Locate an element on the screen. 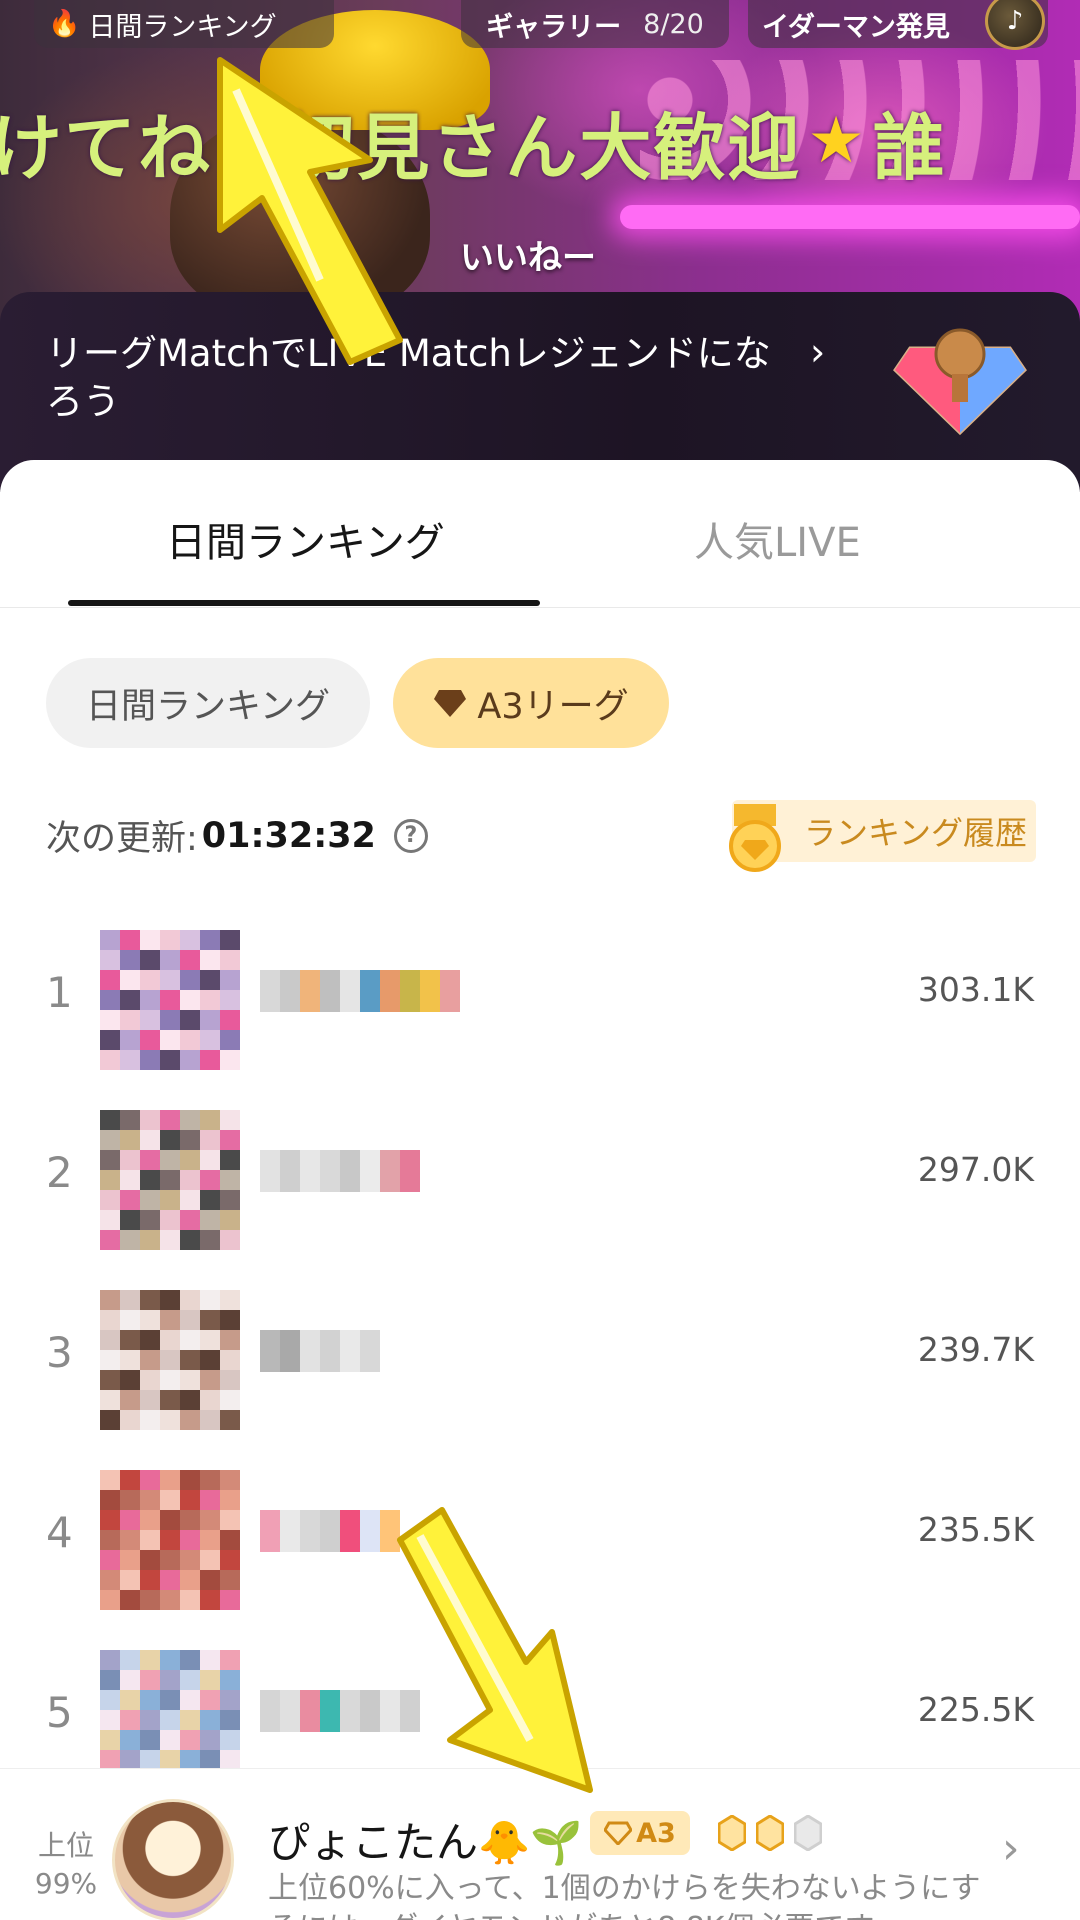 The width and height of the screenshot is (1080, 1920). arrow-down-icon is located at coordinates (495, 1650).